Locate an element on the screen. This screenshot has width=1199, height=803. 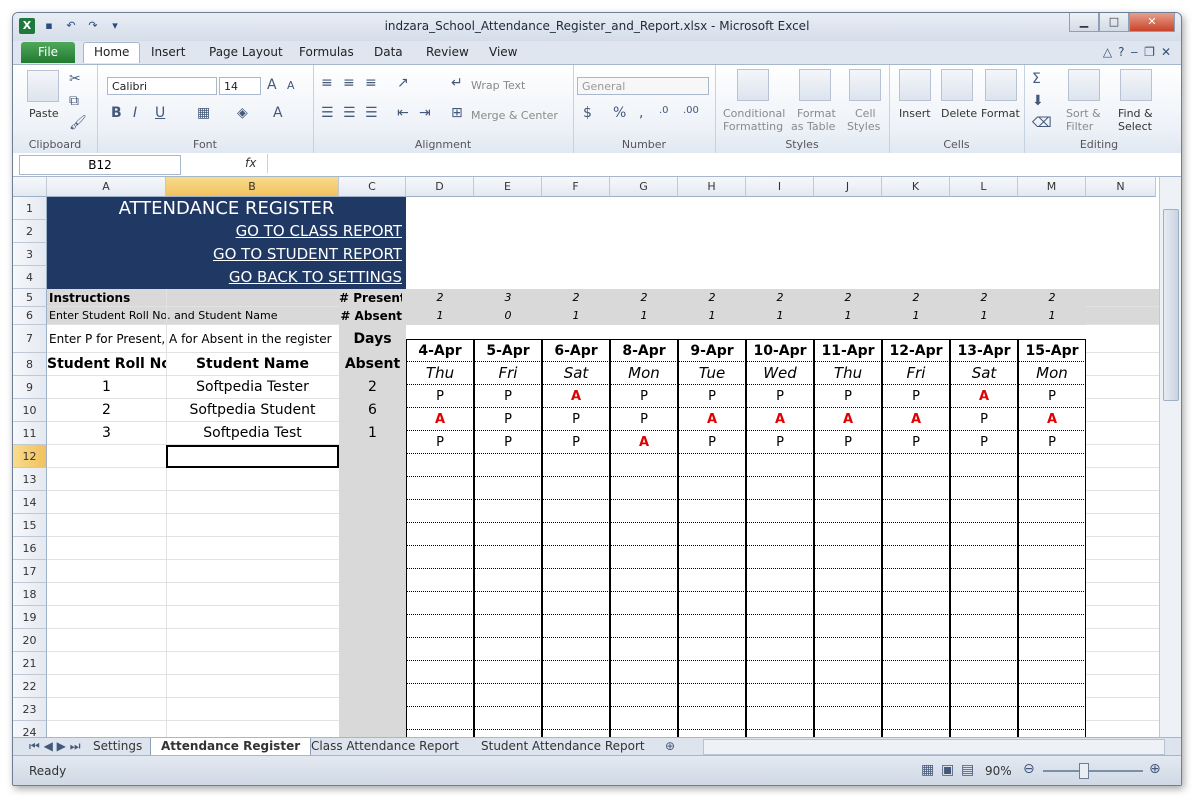
autosum-icon: Σ is located at coordinates (1036, 79).